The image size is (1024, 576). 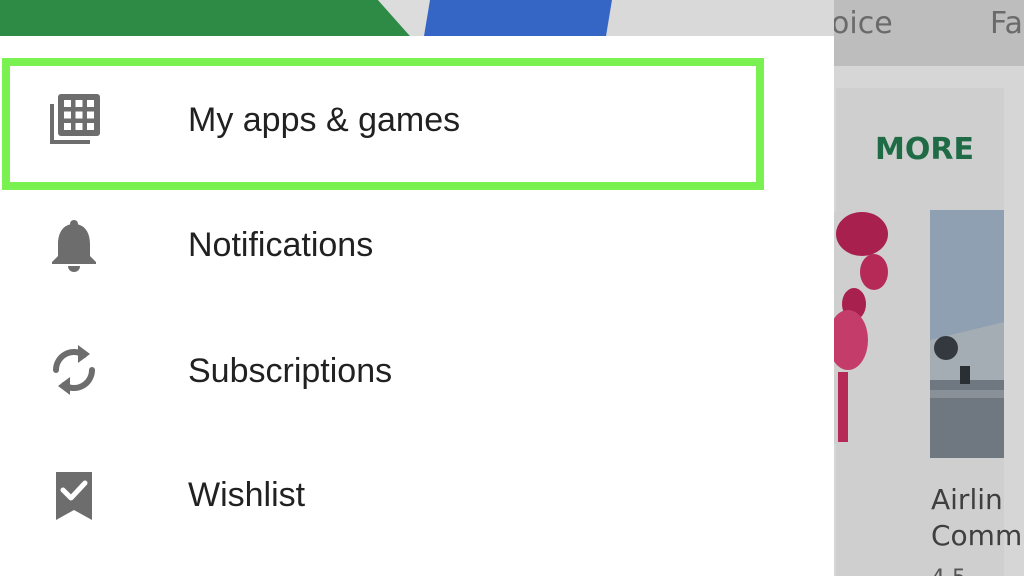 What do you see at coordinates (948, 571) in the screenshot?
I see `app-card-rating: 4.5` at bounding box center [948, 571].